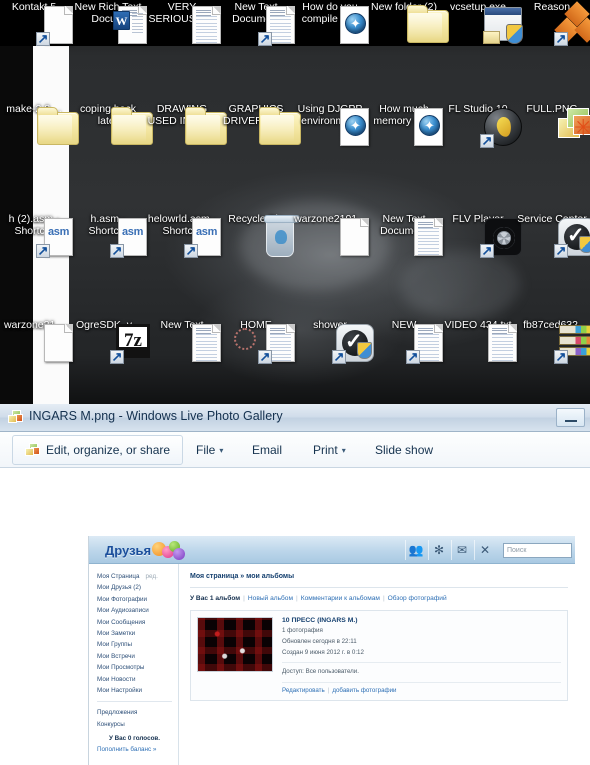  Describe the element at coordinates (137, 690) in the screenshot. I see `sidebar-item-my-settings: Мои Настройки` at that location.